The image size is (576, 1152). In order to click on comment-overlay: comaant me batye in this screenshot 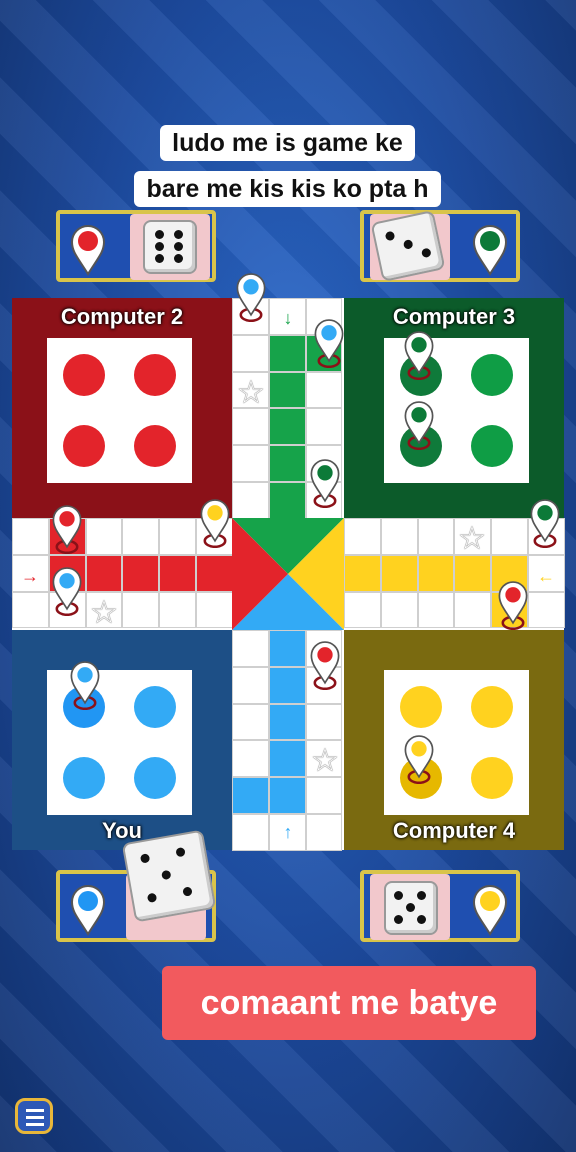, I will do `click(349, 1003)`.